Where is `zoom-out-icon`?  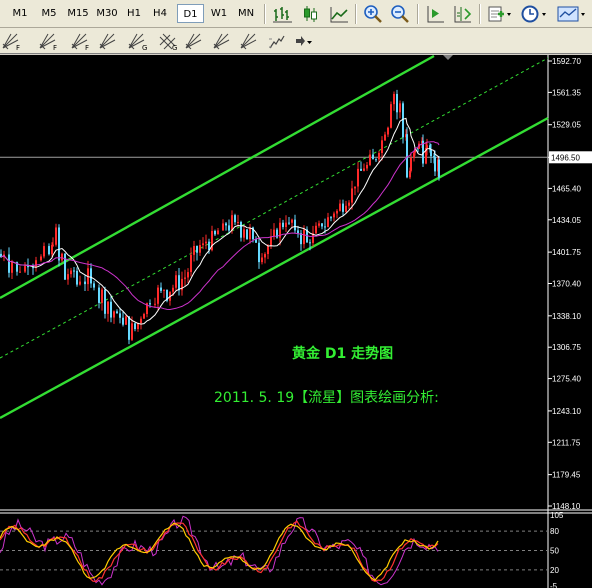
zoom-out-icon is located at coordinates (400, 14).